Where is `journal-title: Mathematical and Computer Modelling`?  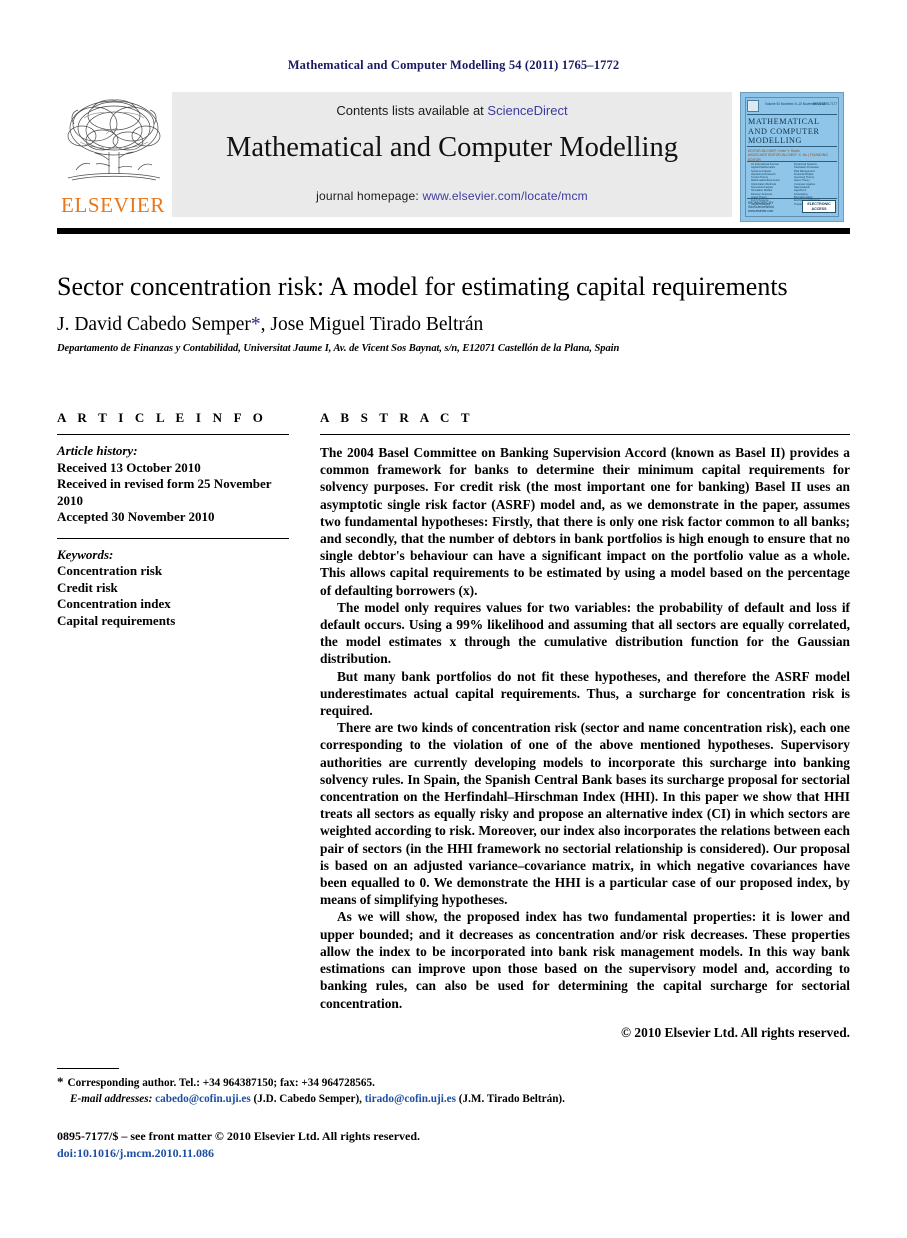
journal-title: Mathematical and Computer Modelling is located at coordinates (452, 147).